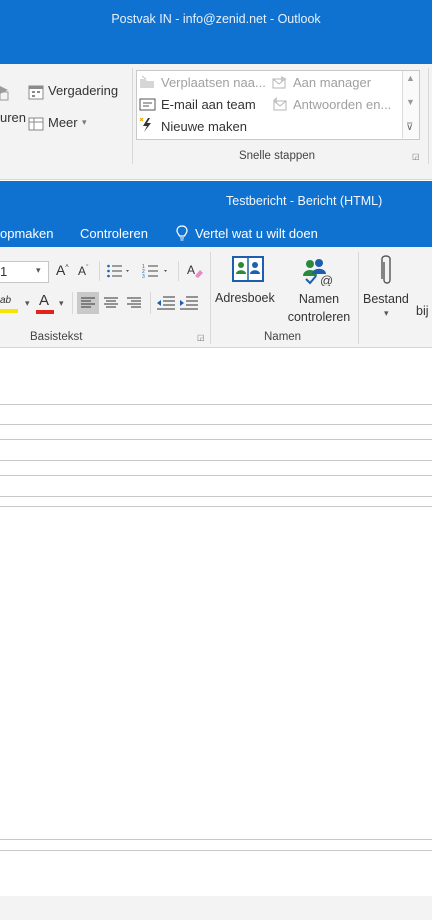 The image size is (432, 920). Describe the element at coordinates (147, 81) in the screenshot. I see `move-folder-icon` at that location.